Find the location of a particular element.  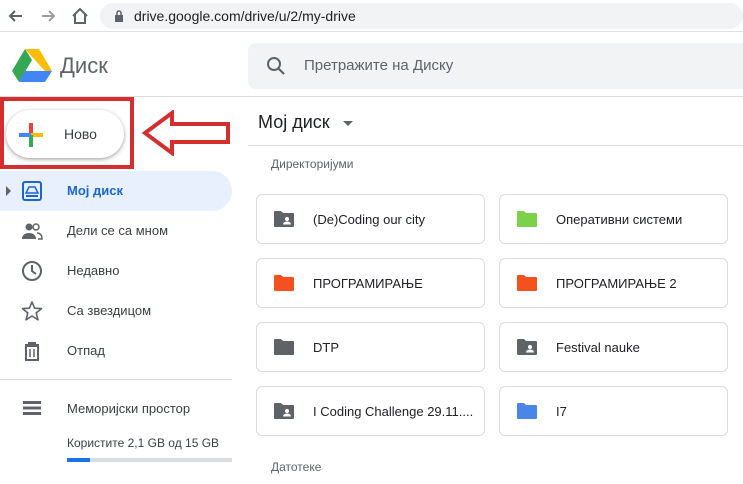

address-bar: drive.google.com/drive/u/2/my-drive is located at coordinates (421, 16).